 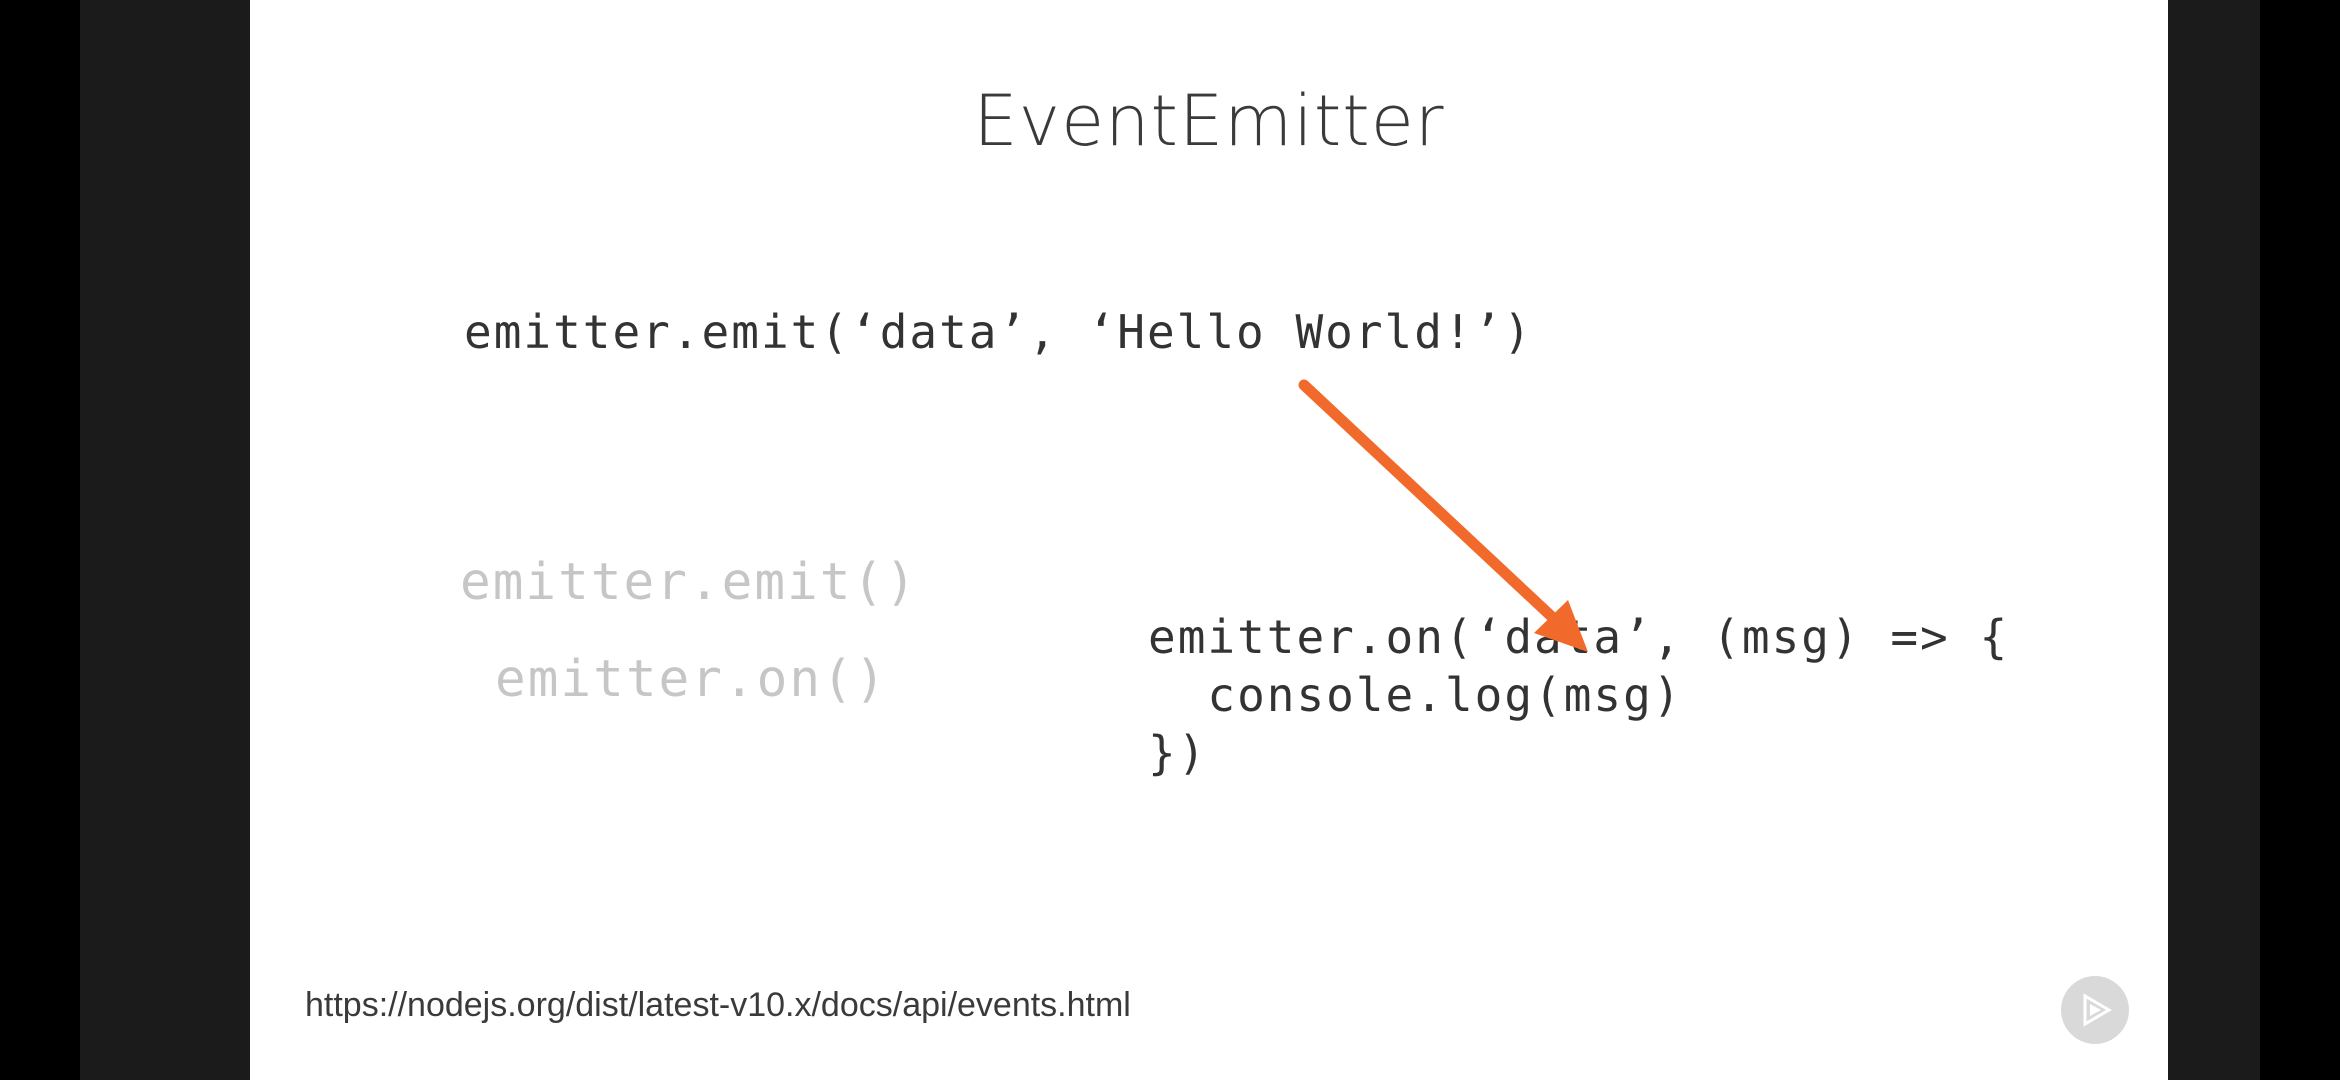 I want to click on left-letterbox, so click(x=165, y=540).